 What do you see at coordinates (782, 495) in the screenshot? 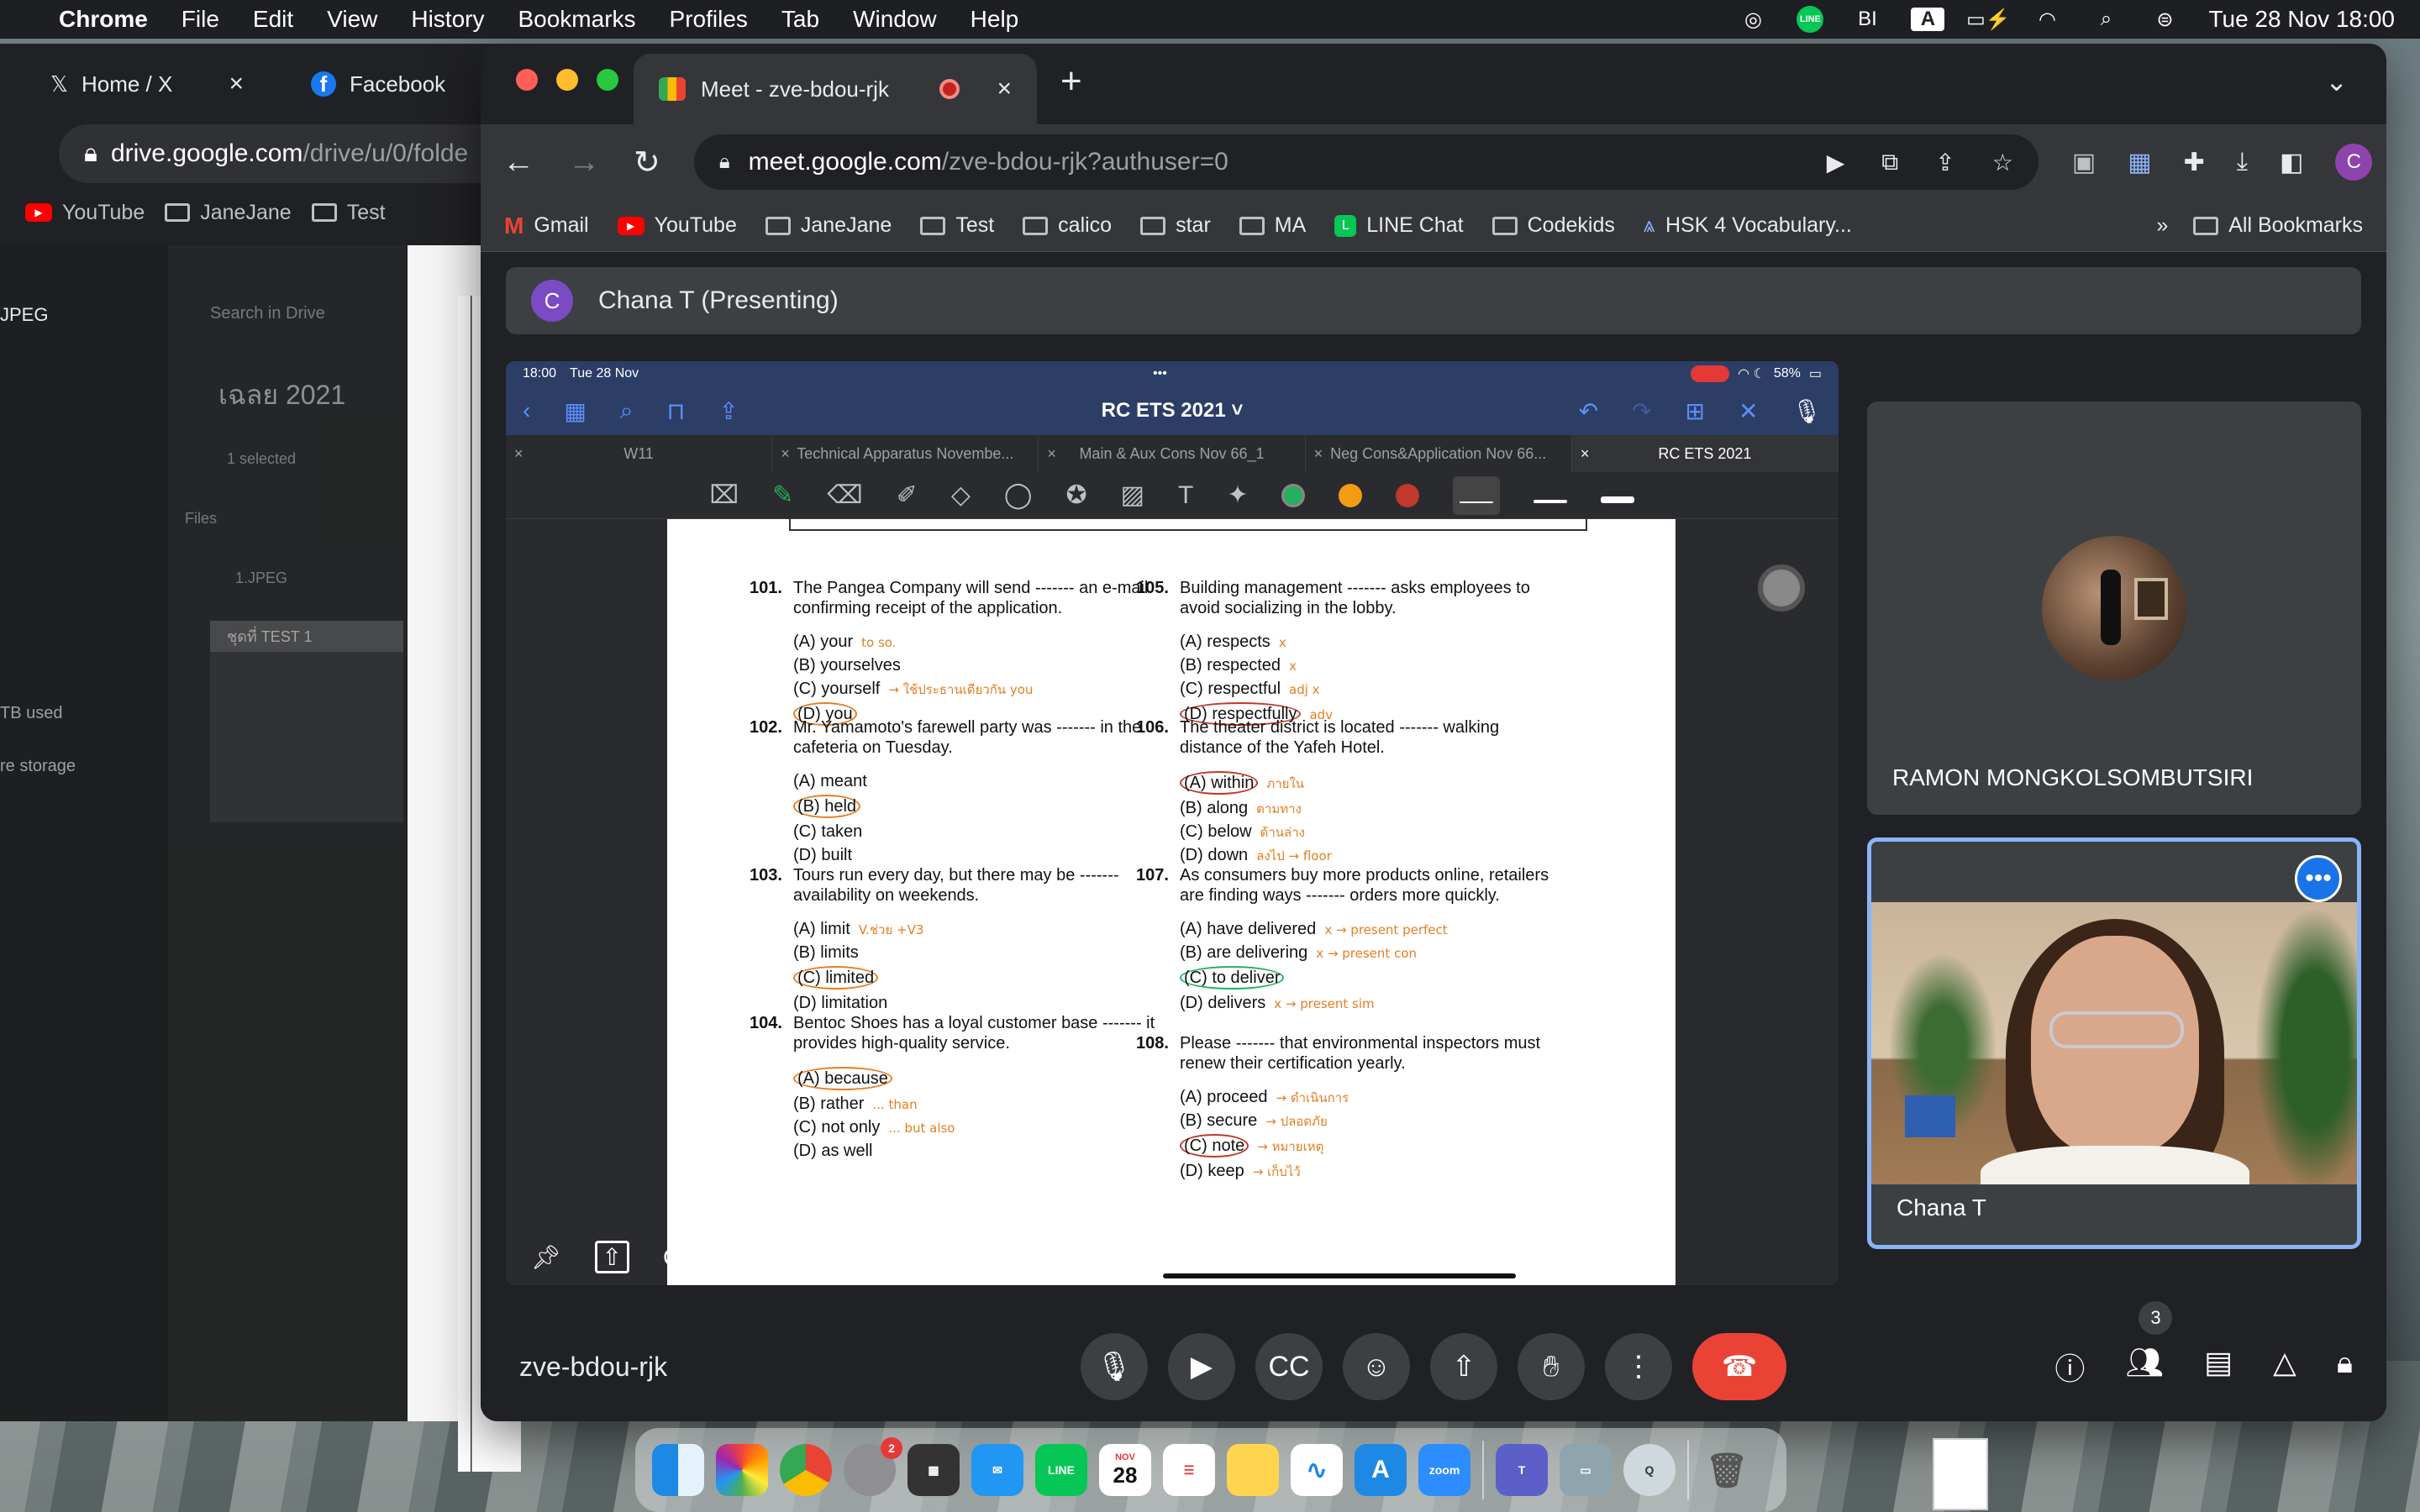
I see `pen-icon: ✎` at bounding box center [782, 495].